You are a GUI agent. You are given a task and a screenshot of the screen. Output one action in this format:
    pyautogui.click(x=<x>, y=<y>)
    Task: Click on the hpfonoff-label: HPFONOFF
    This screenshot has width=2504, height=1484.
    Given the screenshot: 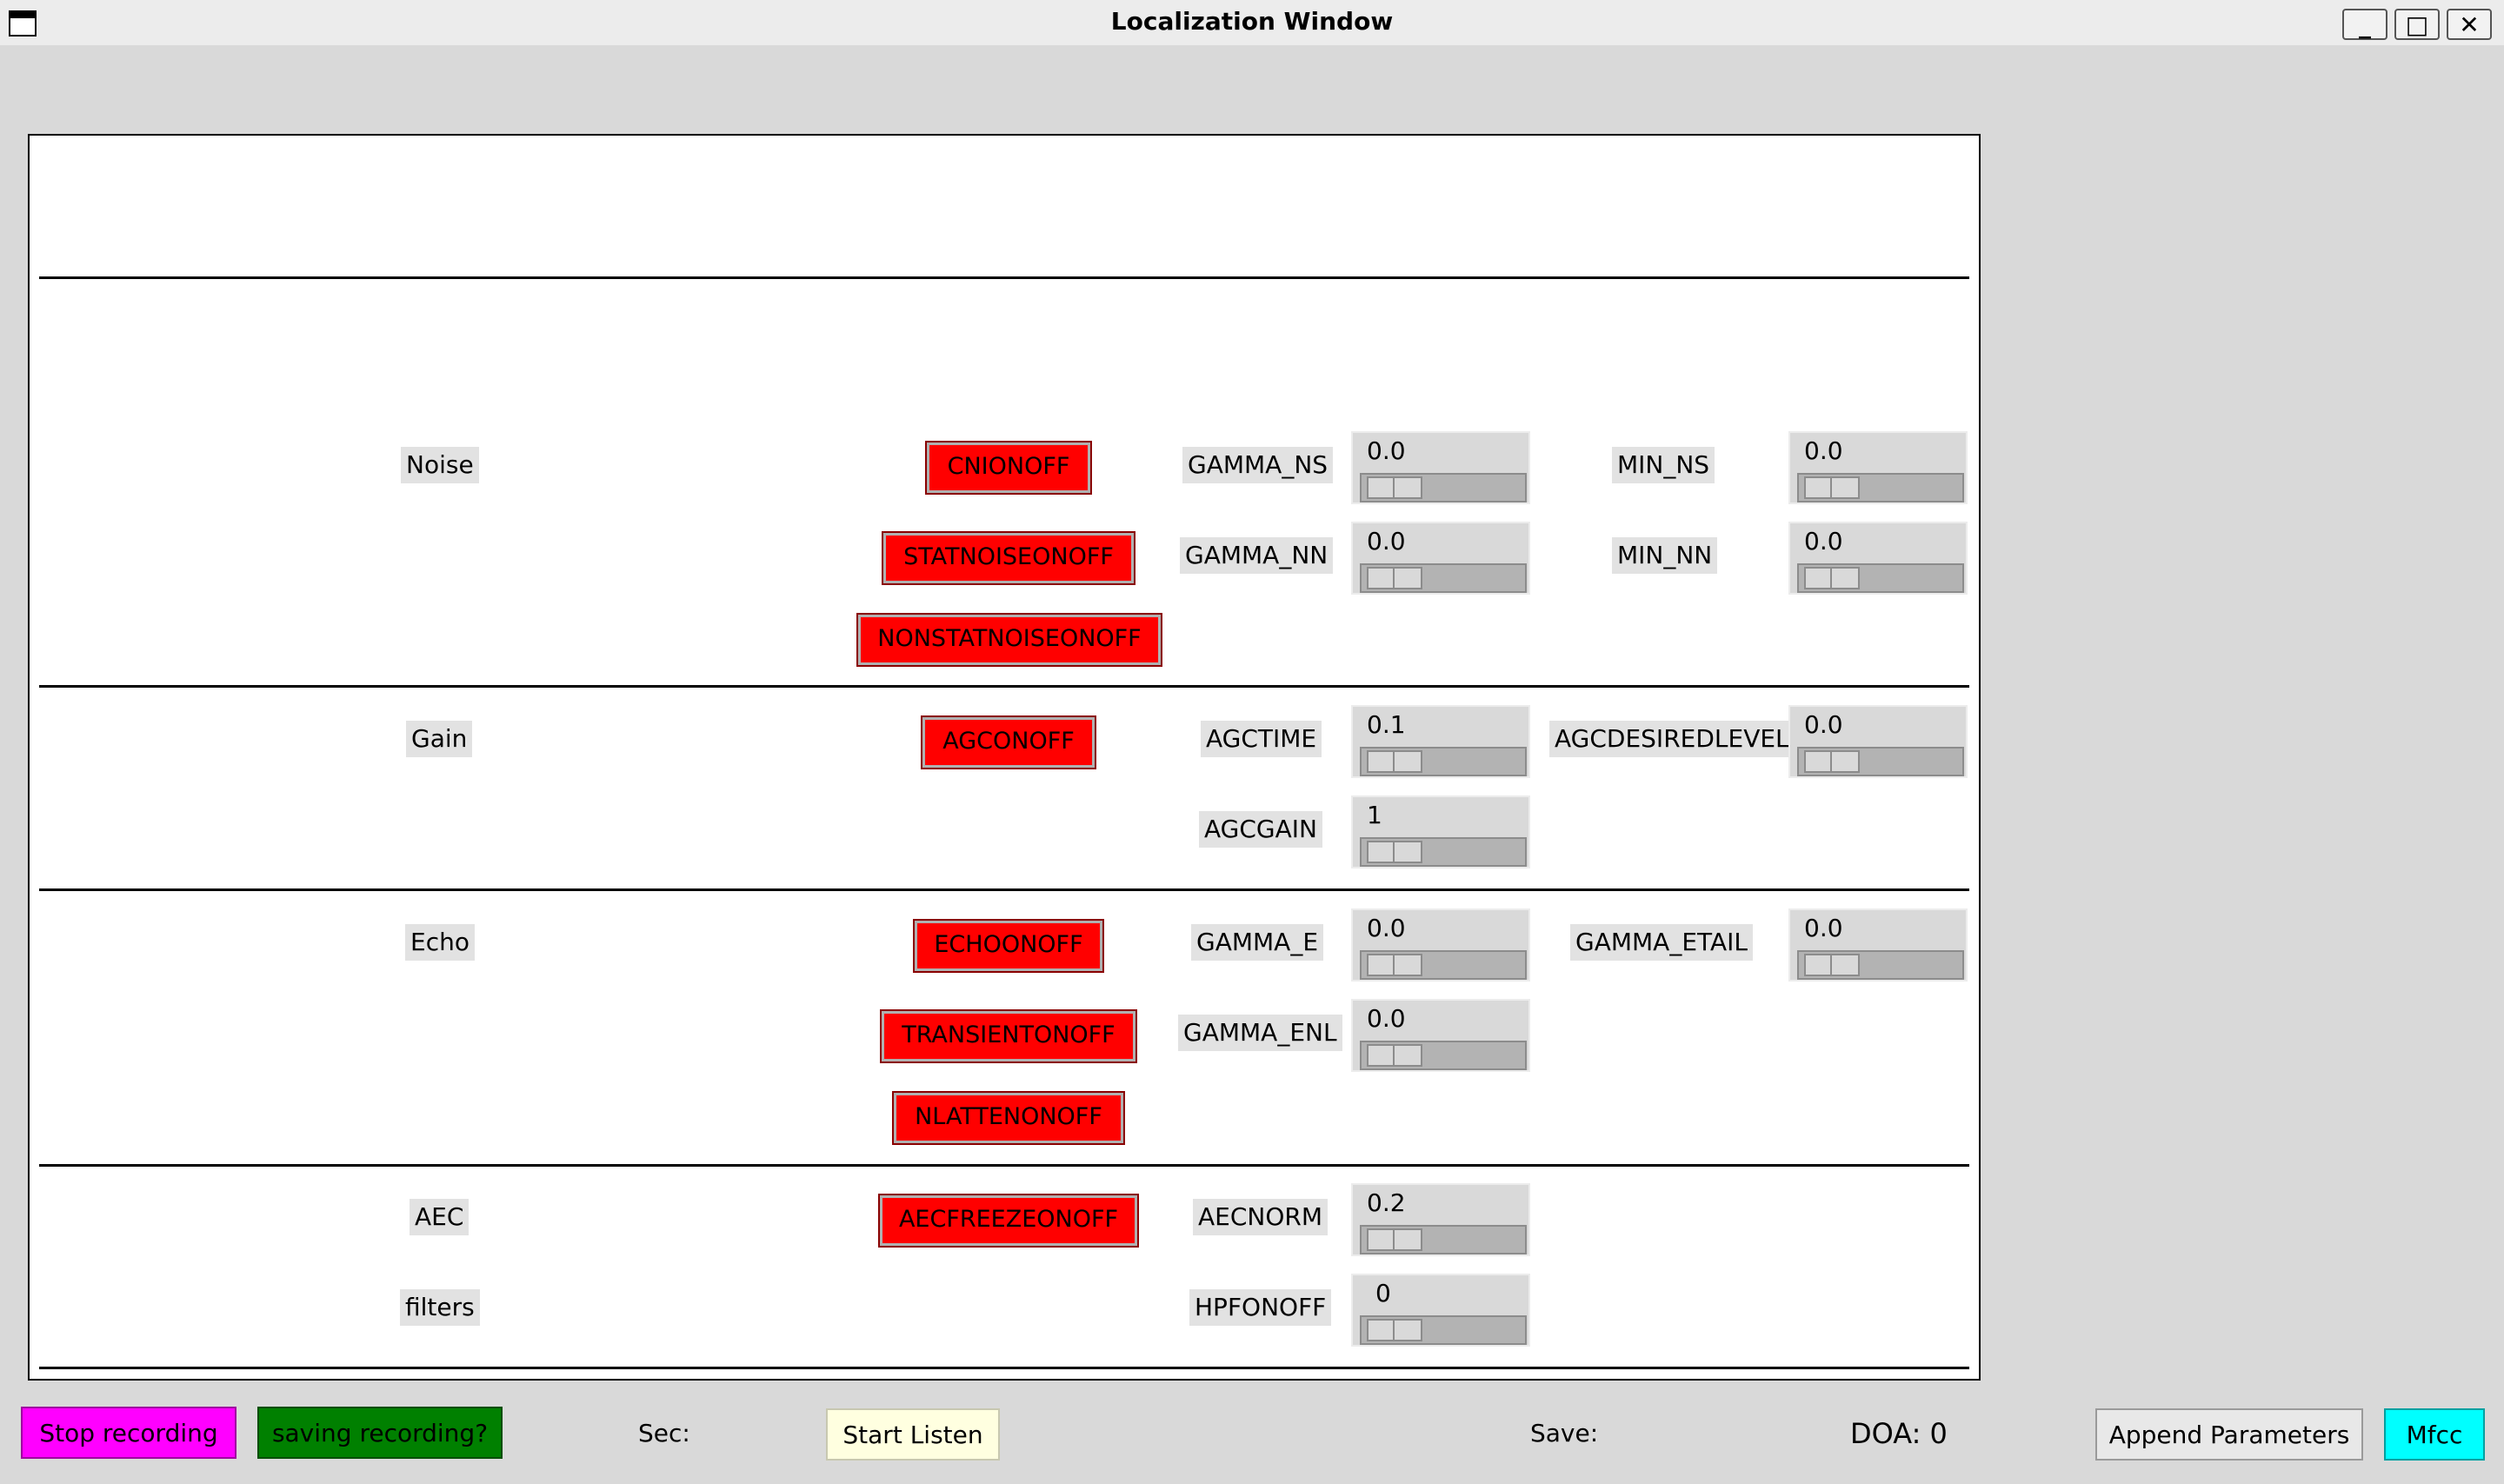 What is the action you would take?
    pyautogui.click(x=1261, y=1307)
    